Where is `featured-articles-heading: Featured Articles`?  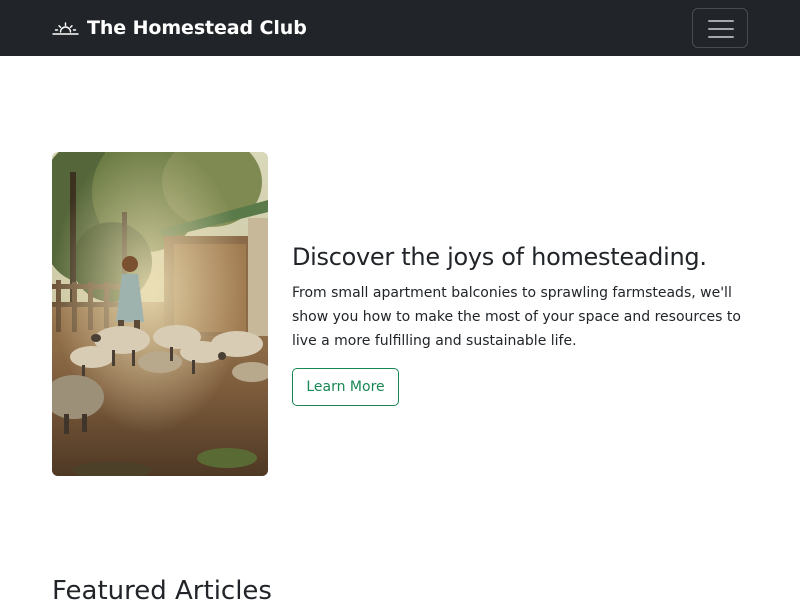
featured-articles-heading: Featured Articles is located at coordinates (162, 591).